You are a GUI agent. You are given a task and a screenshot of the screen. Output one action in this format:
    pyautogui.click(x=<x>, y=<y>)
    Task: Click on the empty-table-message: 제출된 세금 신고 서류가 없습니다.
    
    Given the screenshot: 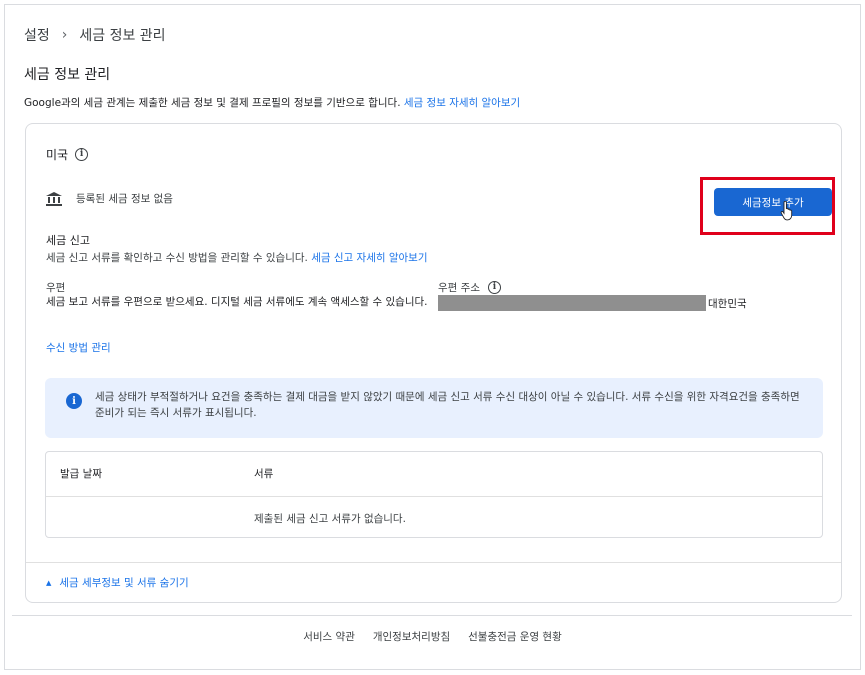 What is the action you would take?
    pyautogui.click(x=330, y=519)
    